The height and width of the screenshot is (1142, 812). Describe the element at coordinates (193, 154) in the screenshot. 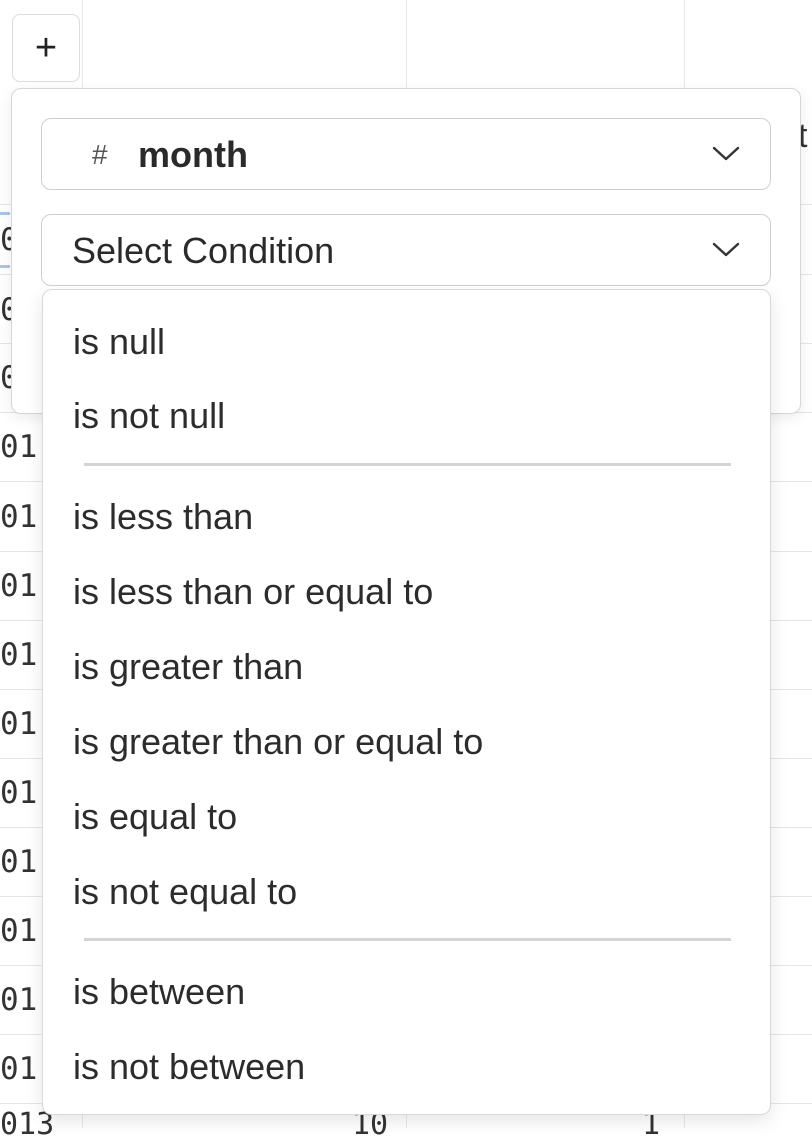

I see `field-name: month` at that location.